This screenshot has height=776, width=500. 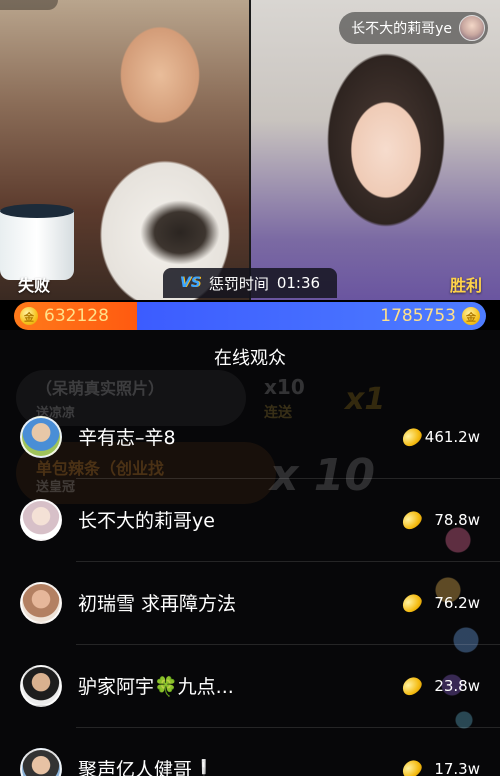 I want to click on audience-name: 辛有志–辛8, so click(x=127, y=438).